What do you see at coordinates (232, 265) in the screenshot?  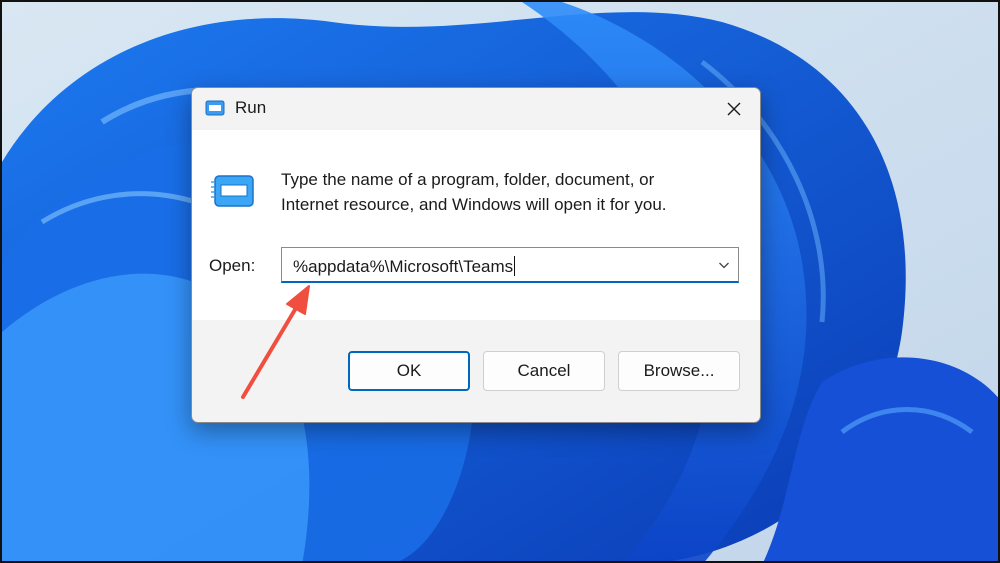 I see `open-label: Open:` at bounding box center [232, 265].